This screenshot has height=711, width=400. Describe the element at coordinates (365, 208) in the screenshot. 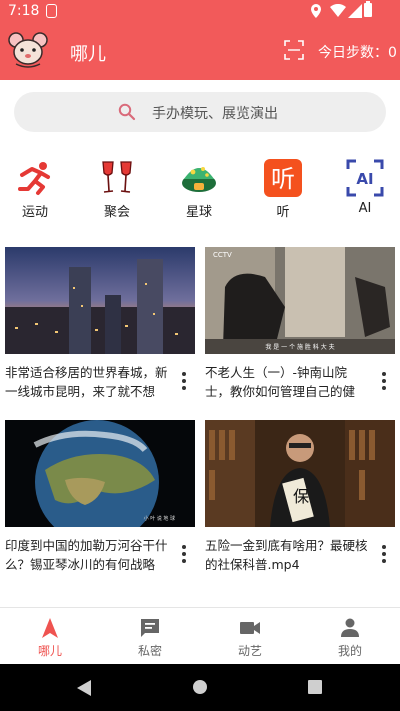

I see `category-label: AI` at that location.